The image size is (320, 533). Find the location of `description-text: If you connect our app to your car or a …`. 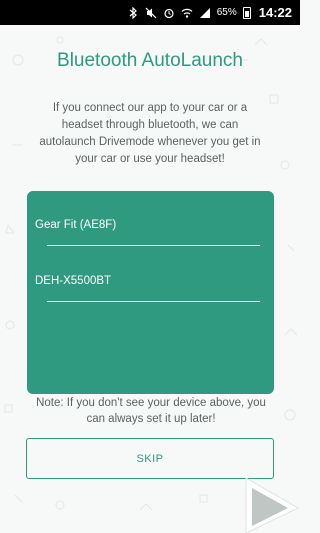

description-text: If you connect our app to your car or a … is located at coordinates (150, 133).